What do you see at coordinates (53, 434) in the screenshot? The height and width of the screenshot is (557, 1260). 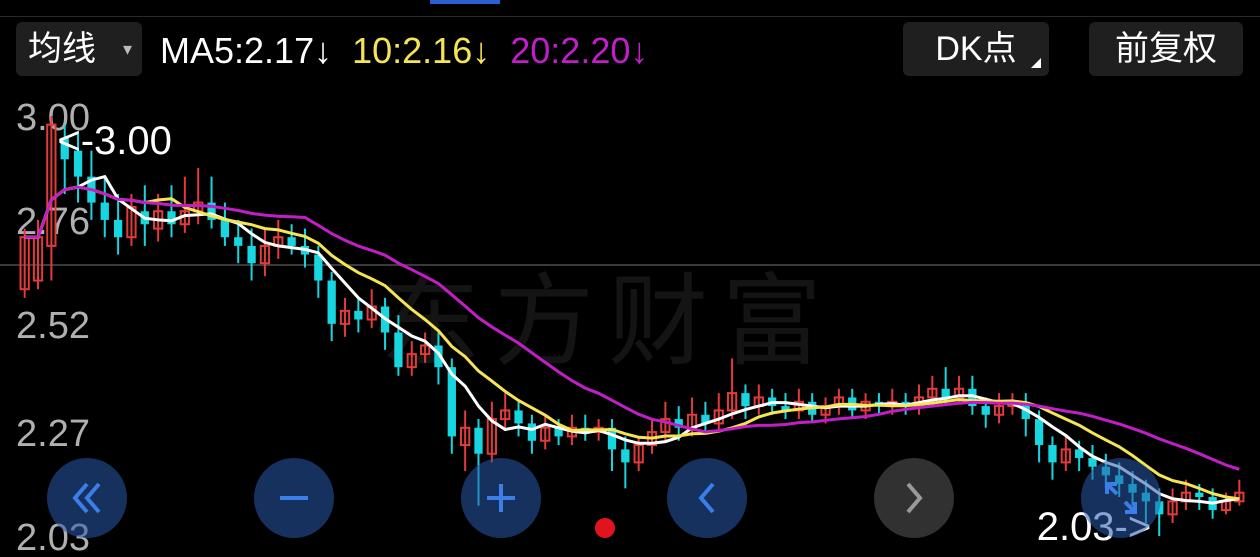 I see `y-tick-label: 2.27` at bounding box center [53, 434].